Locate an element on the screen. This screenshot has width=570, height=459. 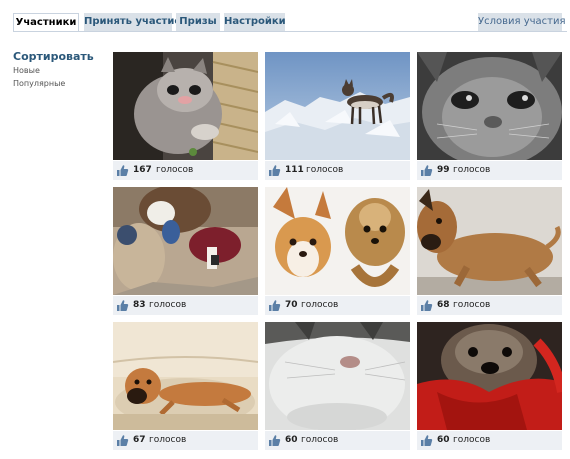
tab-participants: Участники is located at coordinates (46, 22).